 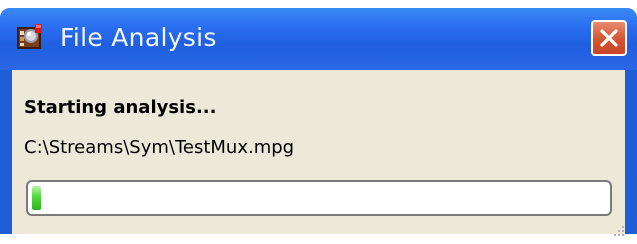 I want to click on resize-grip-icon, so click(x=619, y=229).